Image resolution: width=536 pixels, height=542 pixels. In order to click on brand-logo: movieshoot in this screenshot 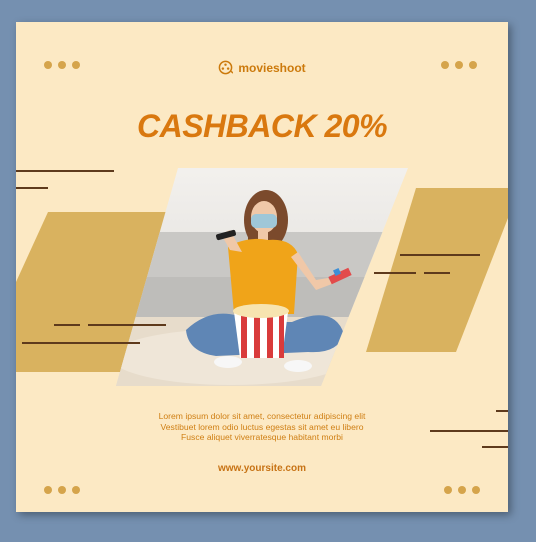, I will do `click(262, 67)`.